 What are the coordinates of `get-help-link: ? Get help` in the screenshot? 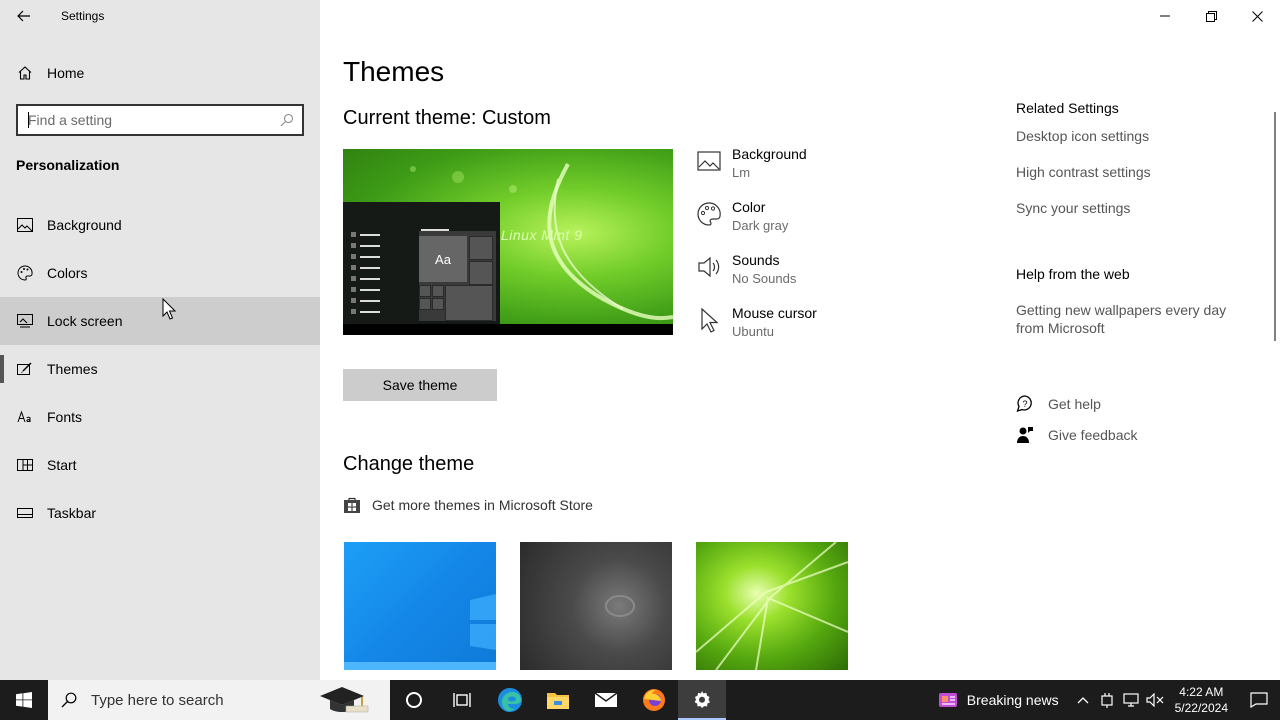 It's located at (1058, 404).